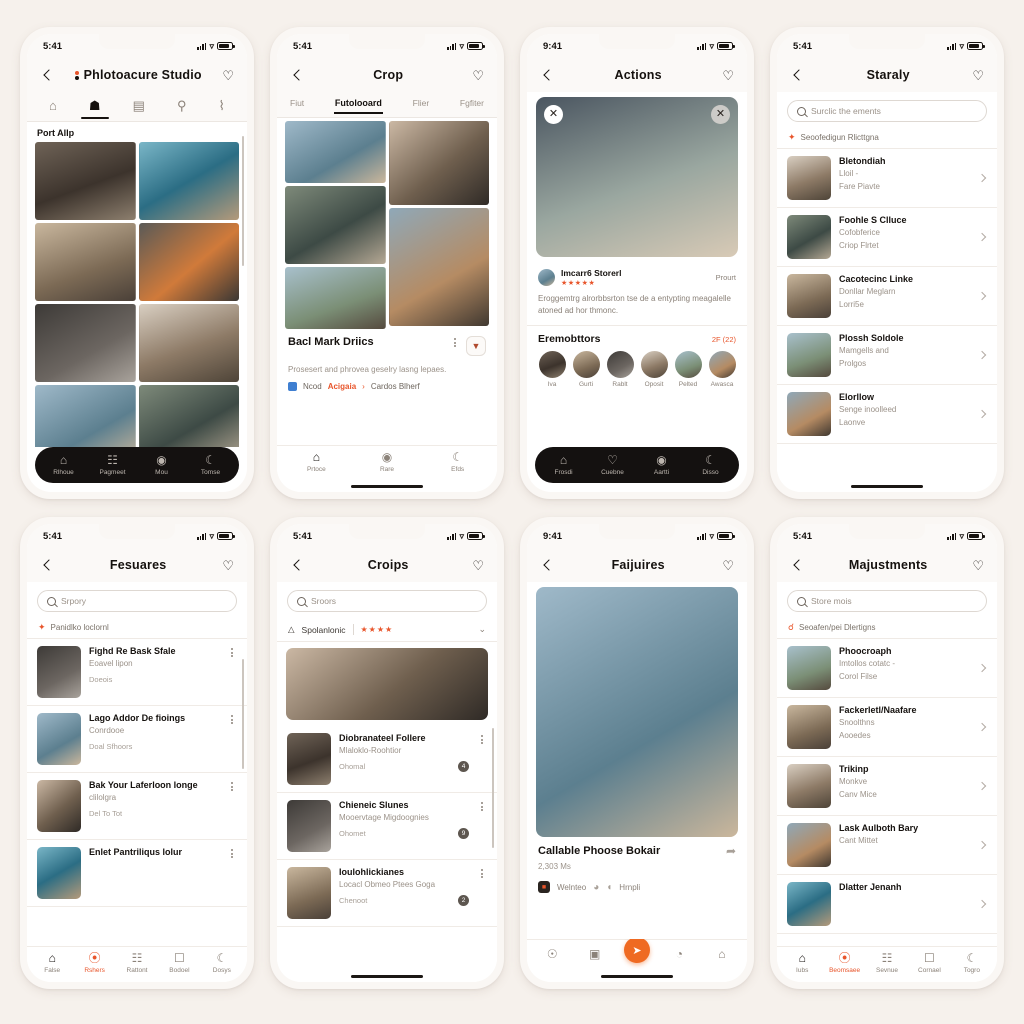  I want to click on tabbar-item-profile: ☾ Efds, so click(457, 462).